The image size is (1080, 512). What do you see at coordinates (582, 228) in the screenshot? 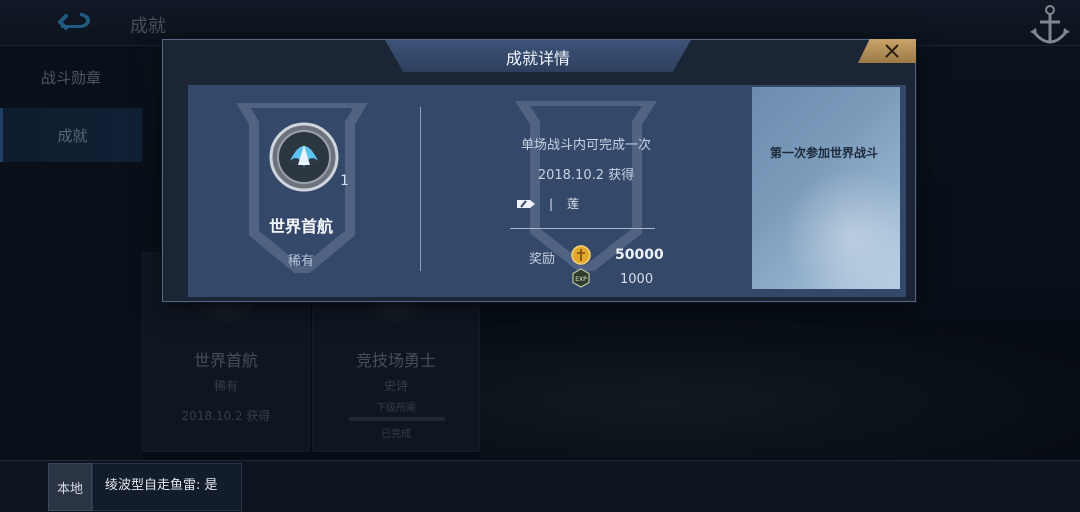
I see `divider` at bounding box center [582, 228].